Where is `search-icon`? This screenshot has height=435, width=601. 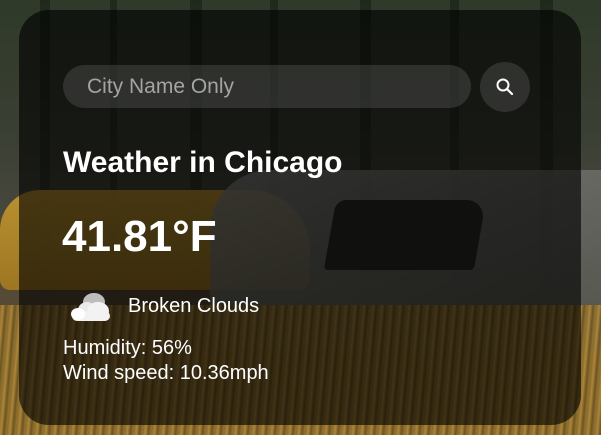
search-icon is located at coordinates (505, 87).